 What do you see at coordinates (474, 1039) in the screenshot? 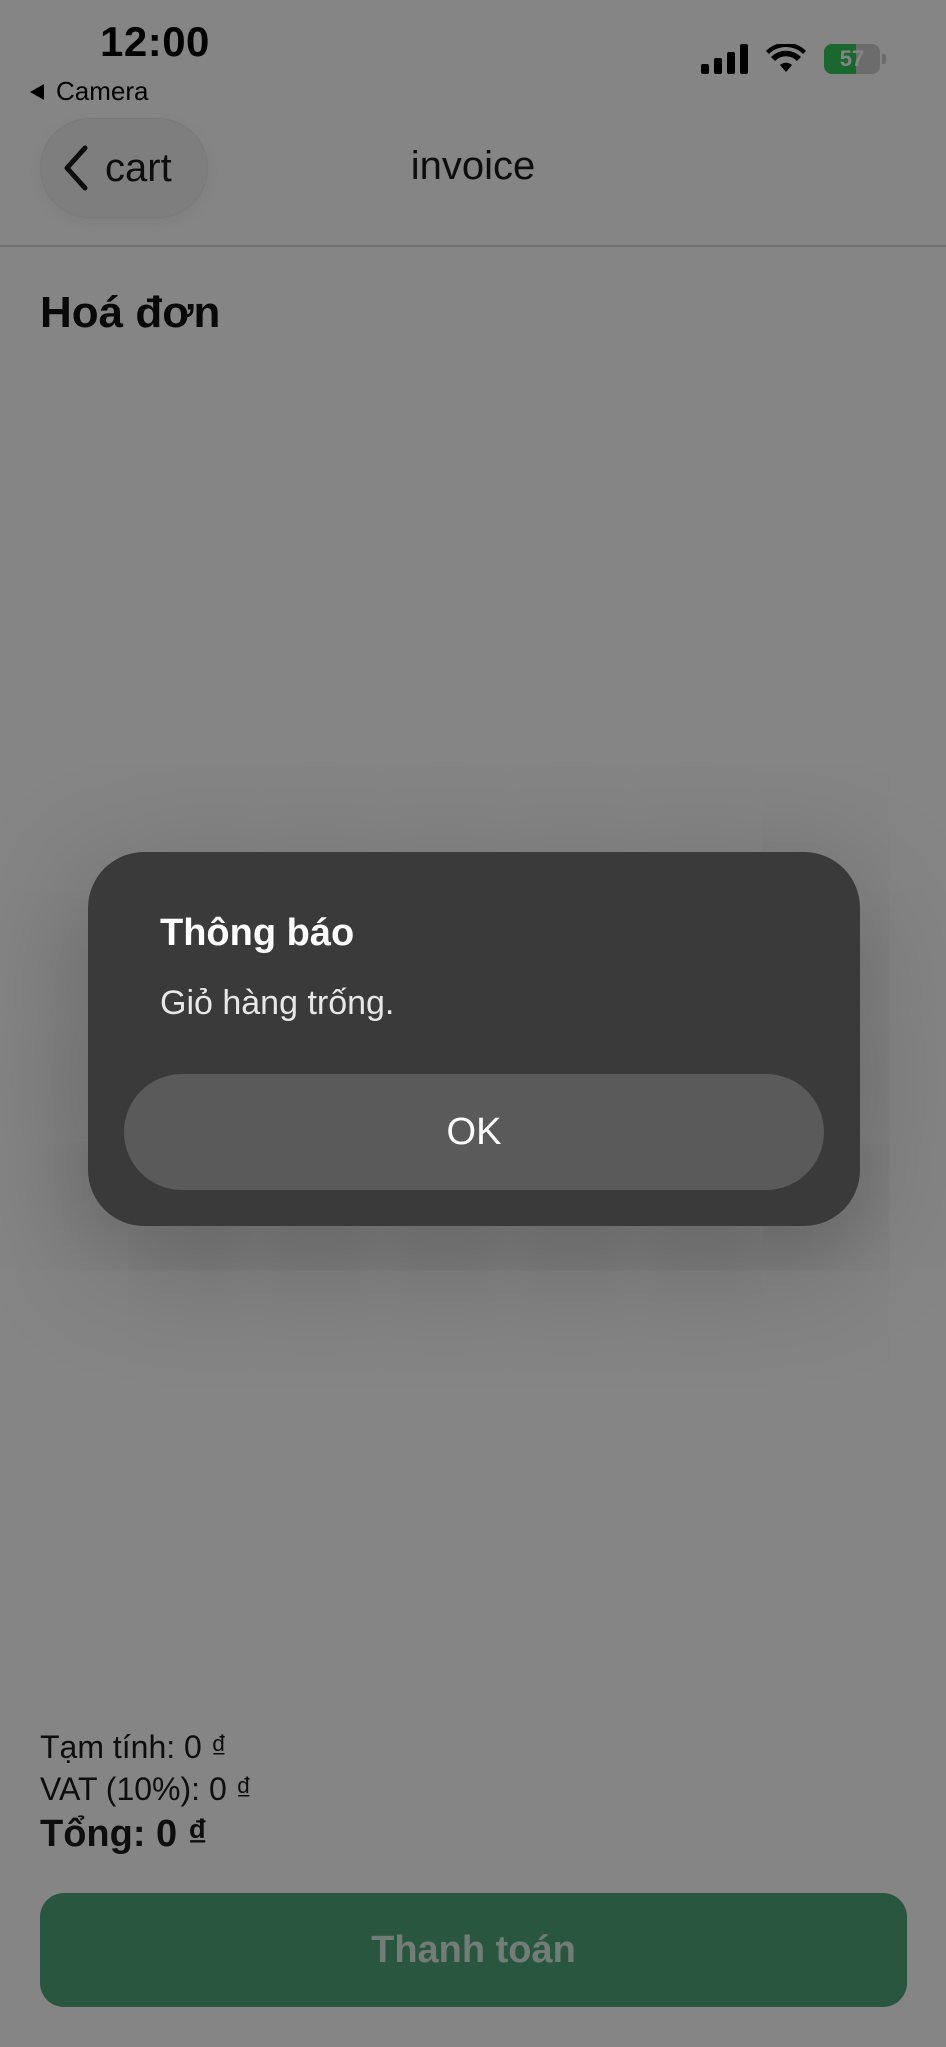
I see `alert-dialog: Thông báo Giỏ hàng trống. OK` at bounding box center [474, 1039].